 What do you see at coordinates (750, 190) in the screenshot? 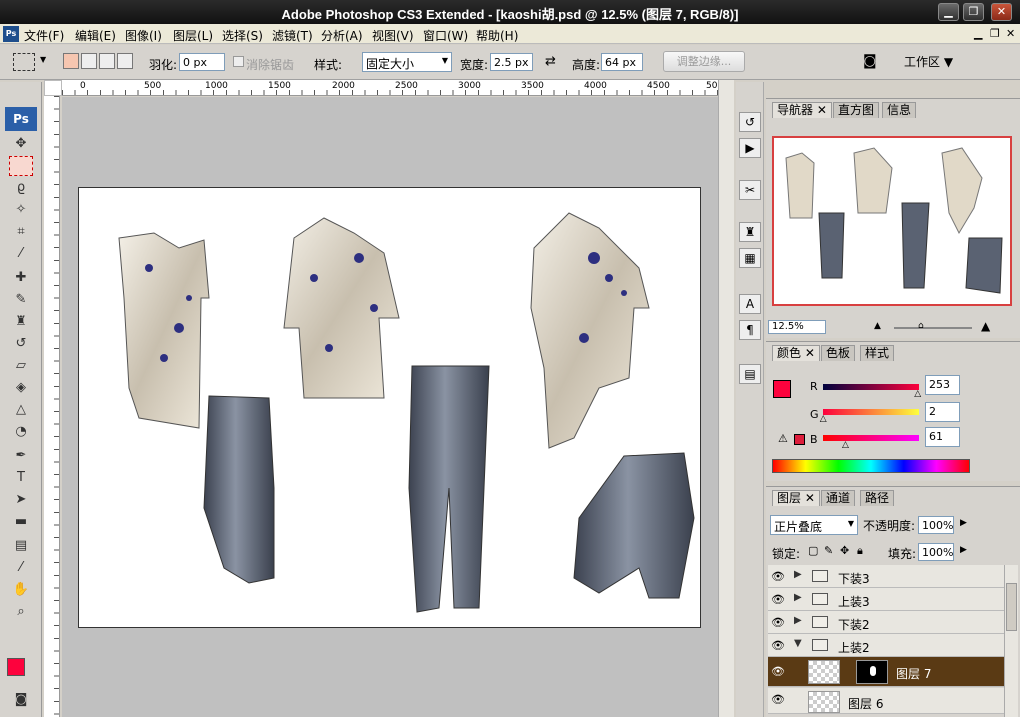
I see `tool-presets-icon: ✂` at bounding box center [750, 190].